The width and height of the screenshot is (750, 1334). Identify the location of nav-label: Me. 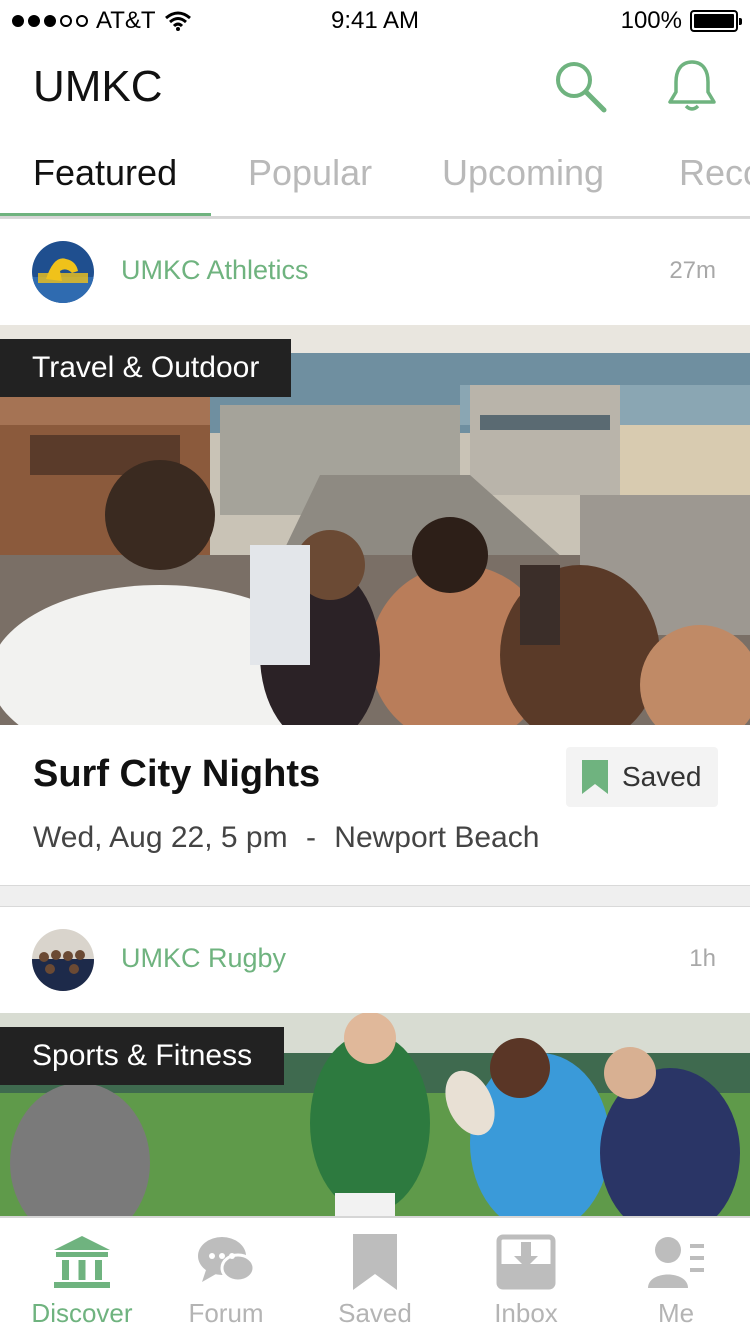
(676, 1313).